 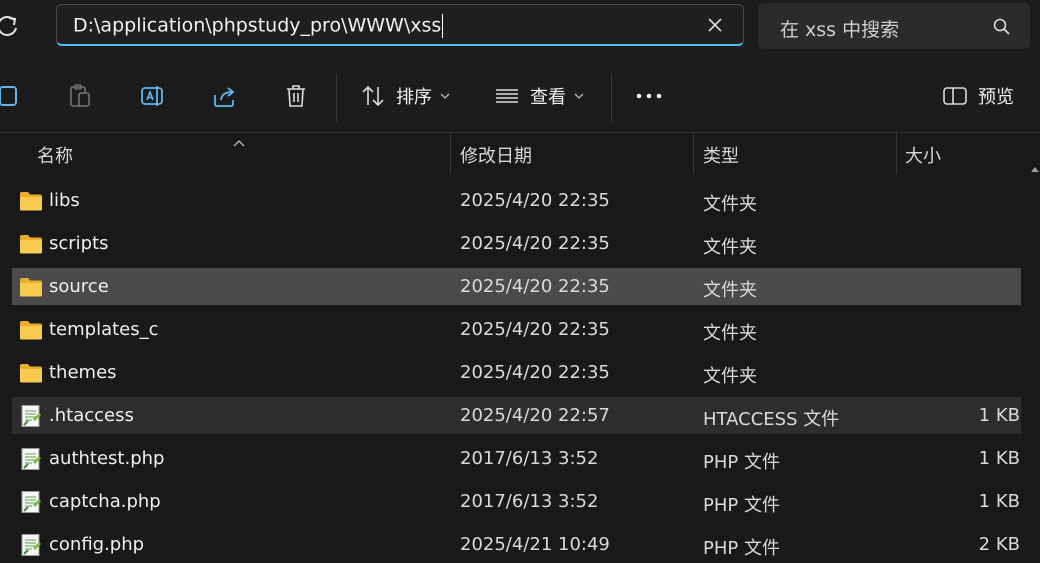 I want to click on column-header: 名称 修改日期 类型 大小, so click(x=520, y=155).